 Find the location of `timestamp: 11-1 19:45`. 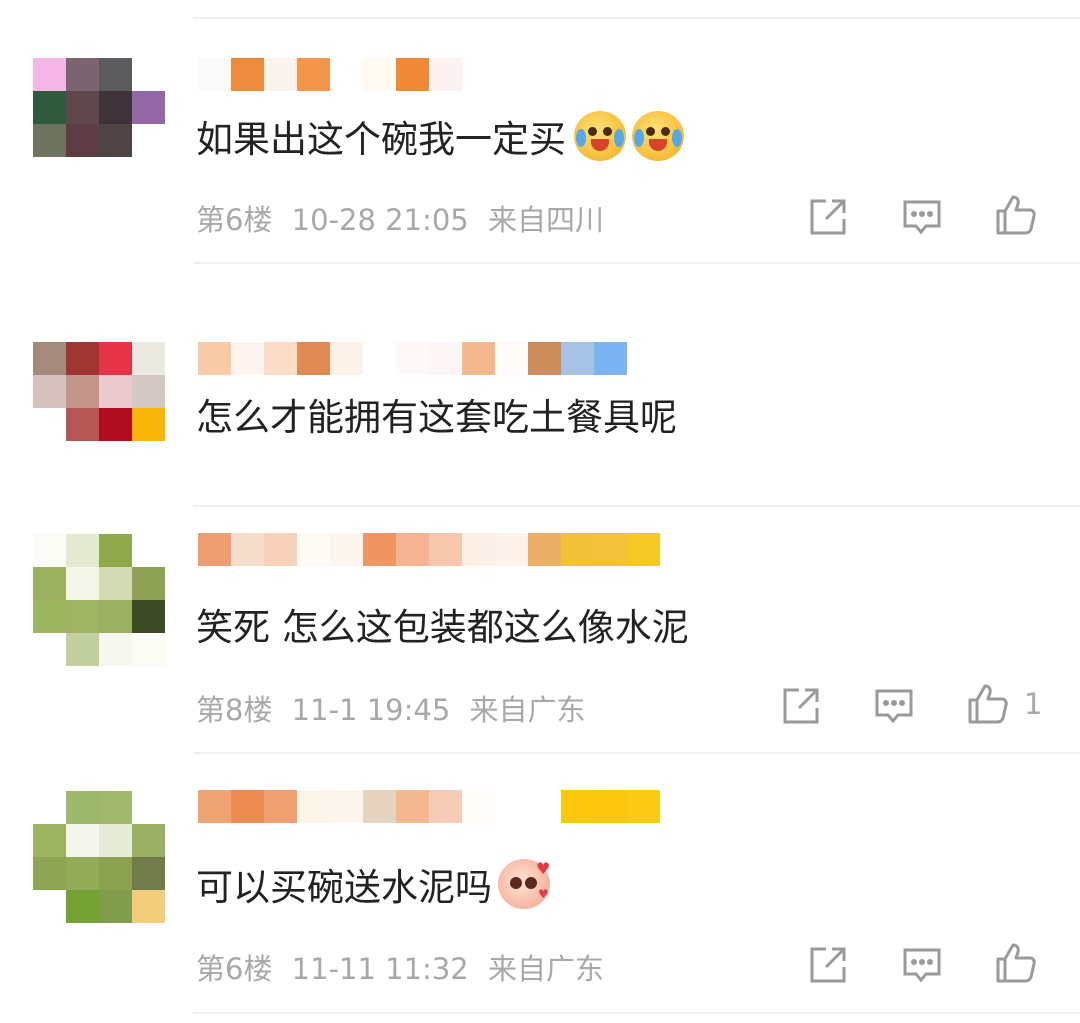

timestamp: 11-1 19:45 is located at coordinates (371, 710).